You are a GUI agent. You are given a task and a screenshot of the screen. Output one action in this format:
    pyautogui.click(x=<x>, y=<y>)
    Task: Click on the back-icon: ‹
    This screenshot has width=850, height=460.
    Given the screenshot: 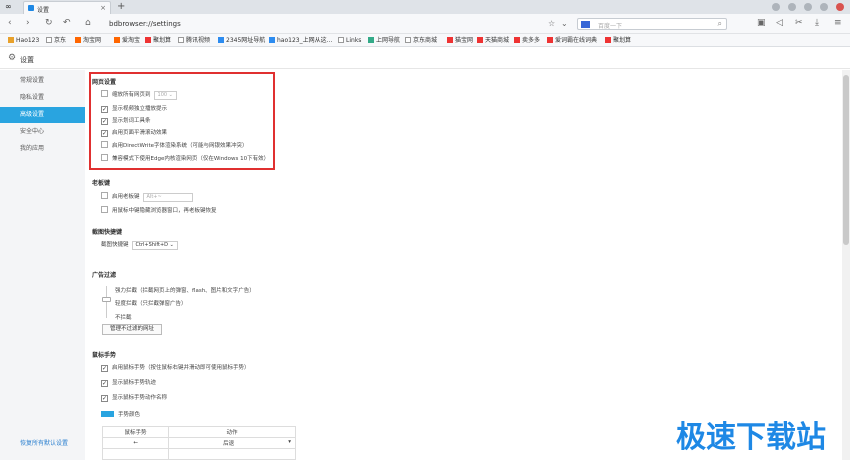 What is the action you would take?
    pyautogui.click(x=10, y=23)
    